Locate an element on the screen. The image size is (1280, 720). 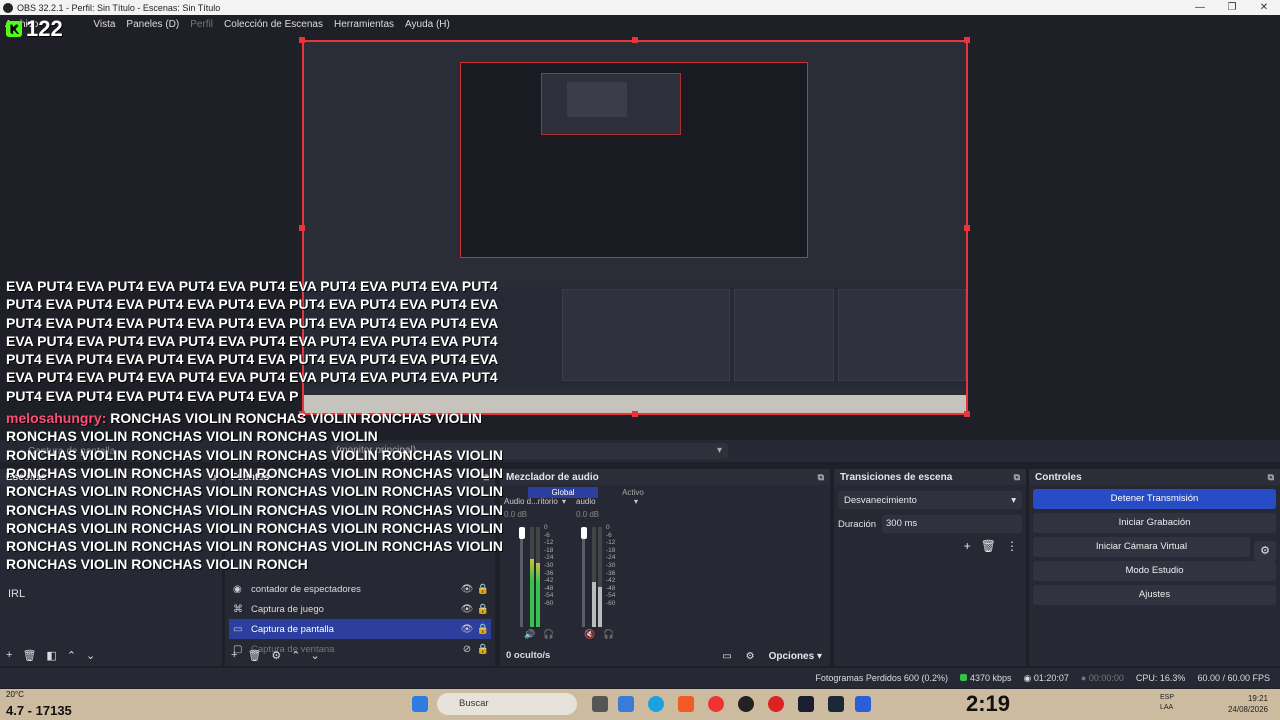
app-blue-icon is located at coordinates (863, 704).